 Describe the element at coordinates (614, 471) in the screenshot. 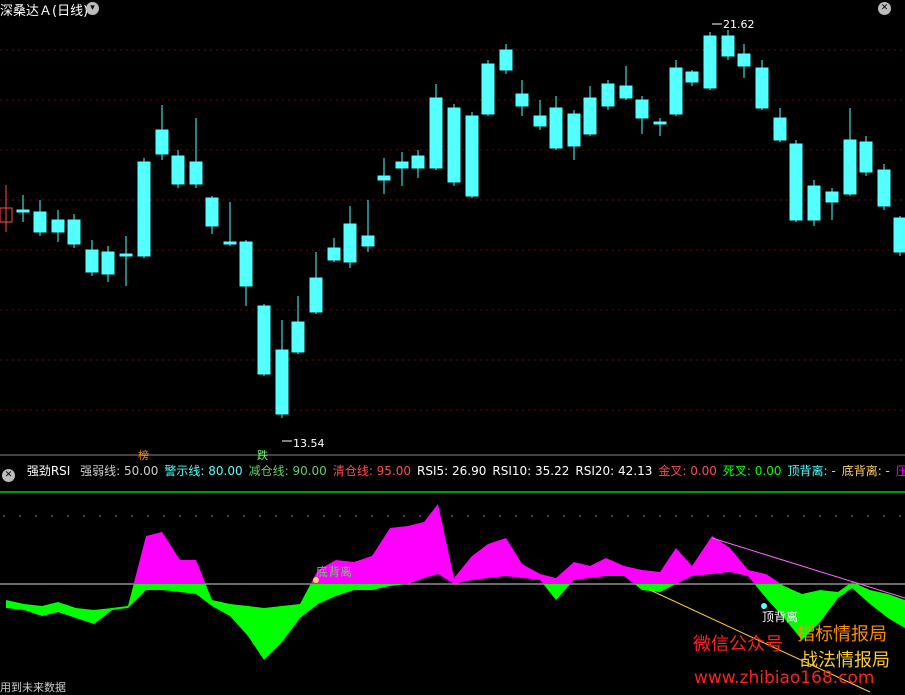

I see `indicator-value-6: RSI20: 42.13` at that location.